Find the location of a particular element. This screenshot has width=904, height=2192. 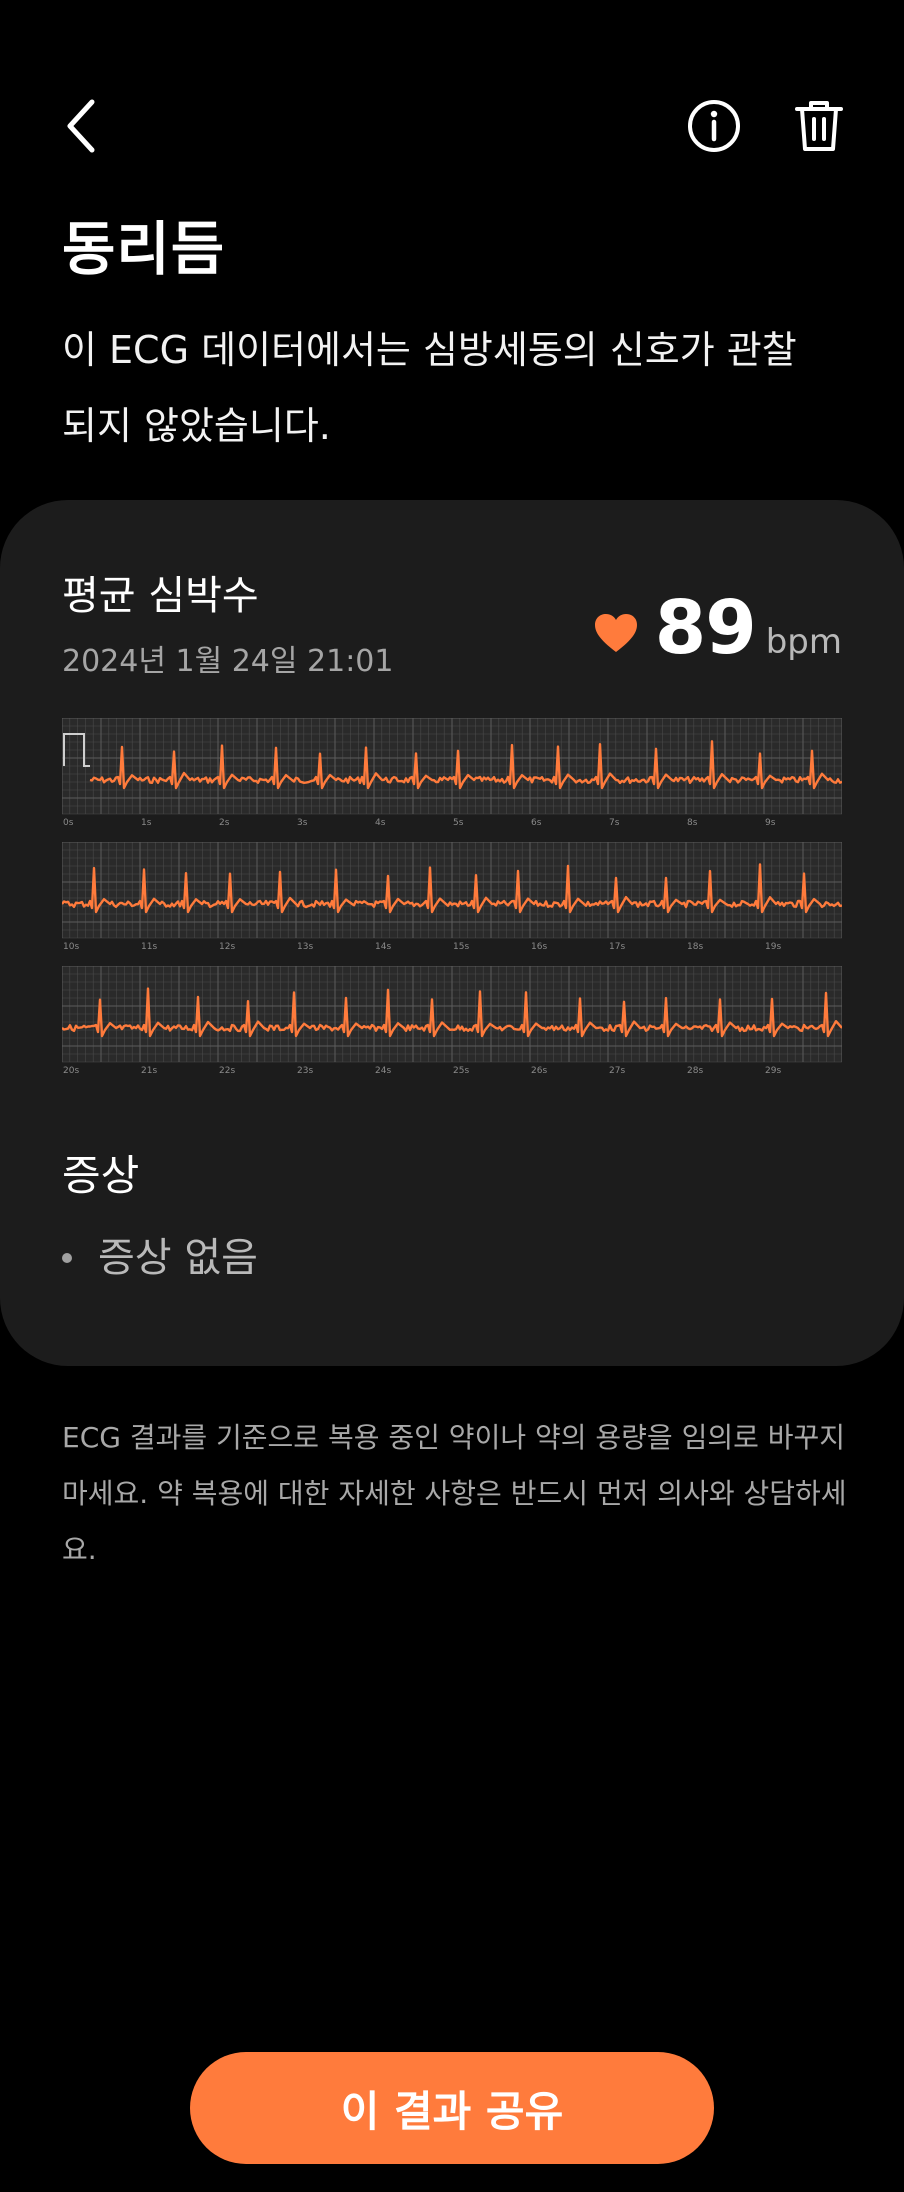

delete-button is located at coordinates (819, 126).